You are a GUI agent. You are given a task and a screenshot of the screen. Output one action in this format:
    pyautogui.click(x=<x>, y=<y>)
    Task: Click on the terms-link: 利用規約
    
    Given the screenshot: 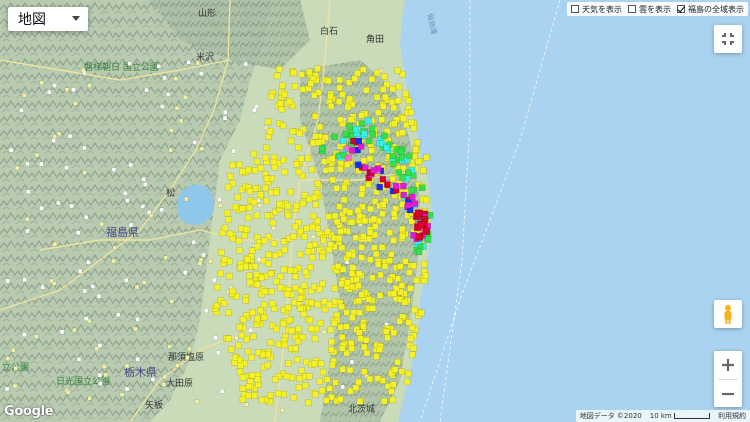 What is the action you would take?
    pyautogui.click(x=732, y=416)
    